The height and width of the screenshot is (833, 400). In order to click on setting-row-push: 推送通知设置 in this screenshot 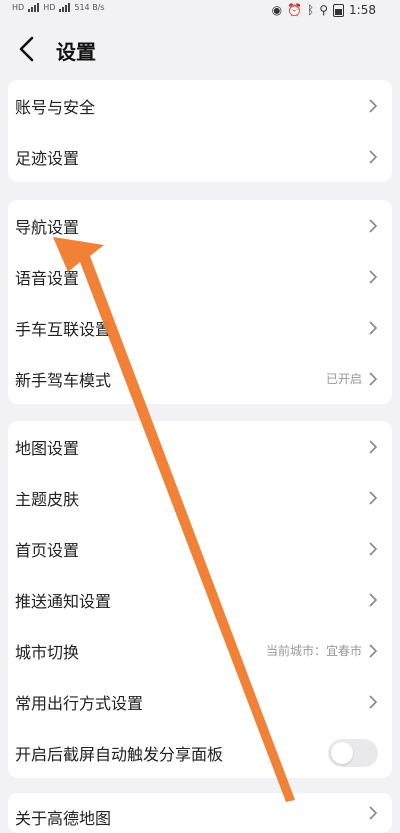, I will do `click(200, 599)`.